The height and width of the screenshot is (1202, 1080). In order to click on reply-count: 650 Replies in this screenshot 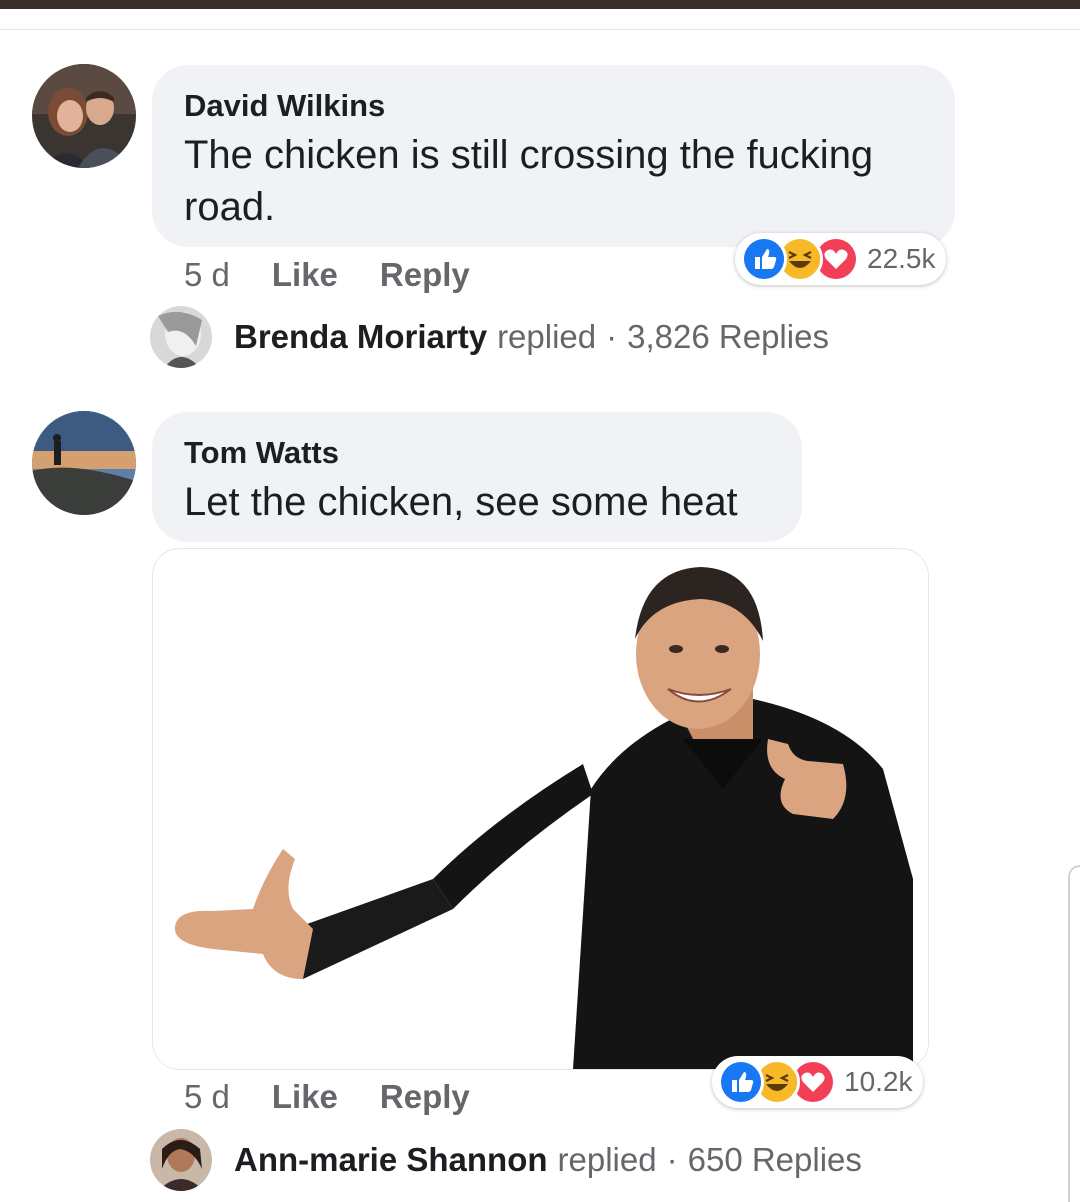, I will do `click(774, 1159)`.